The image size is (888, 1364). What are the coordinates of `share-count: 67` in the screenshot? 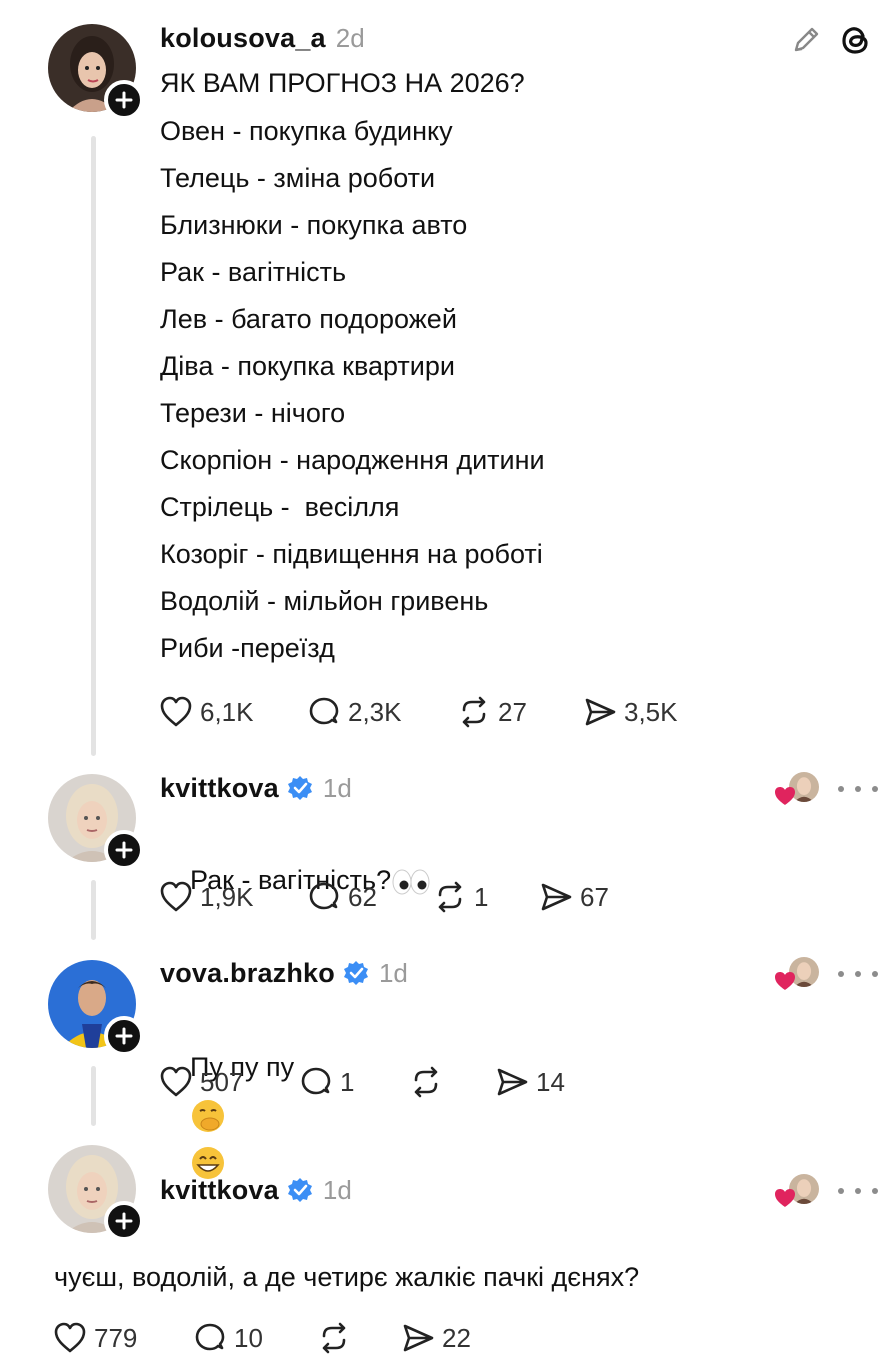 It's located at (594, 896).